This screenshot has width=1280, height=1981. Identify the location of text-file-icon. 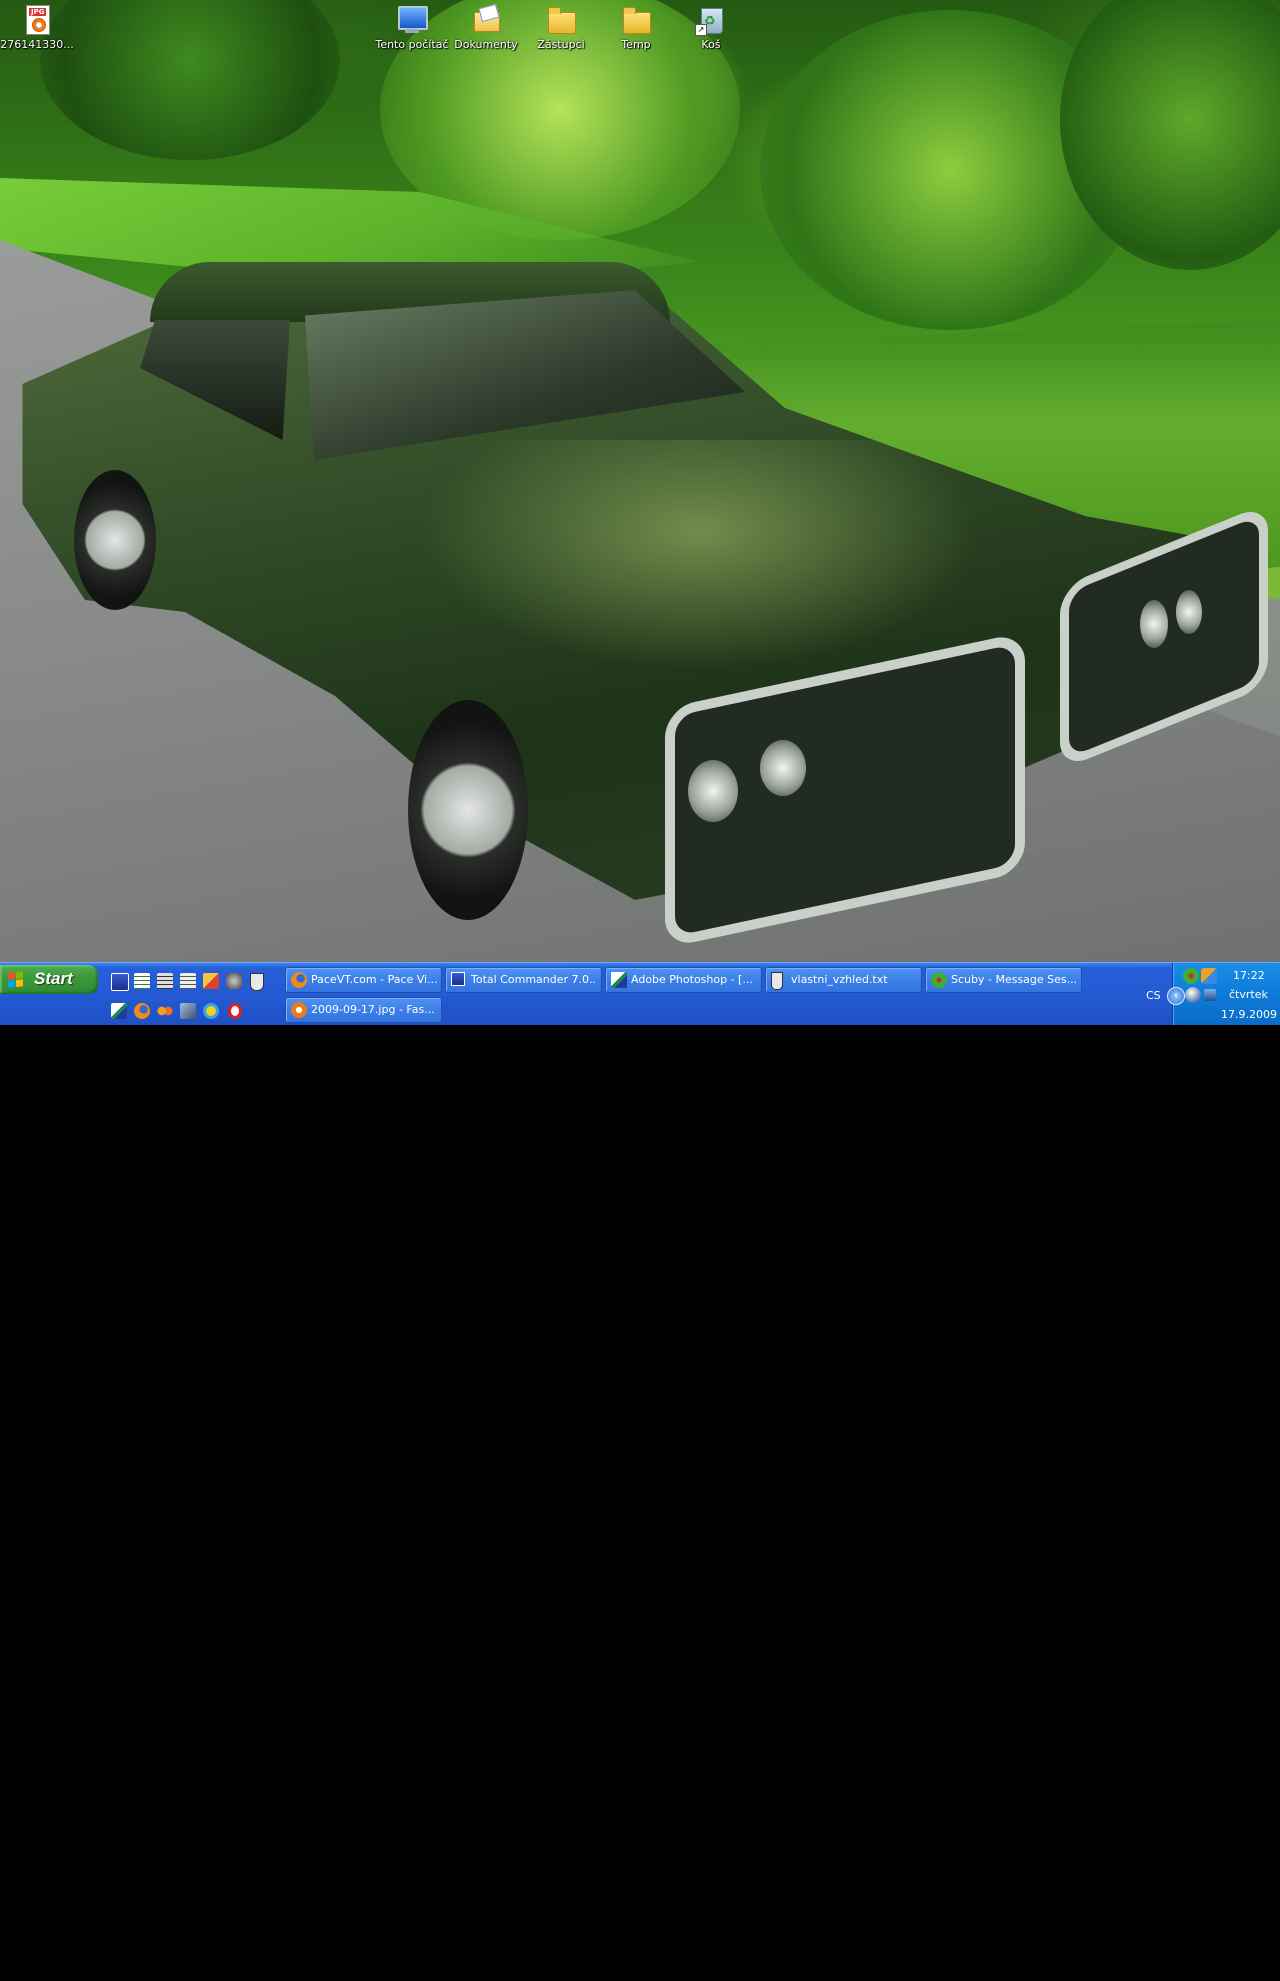
(777, 981).